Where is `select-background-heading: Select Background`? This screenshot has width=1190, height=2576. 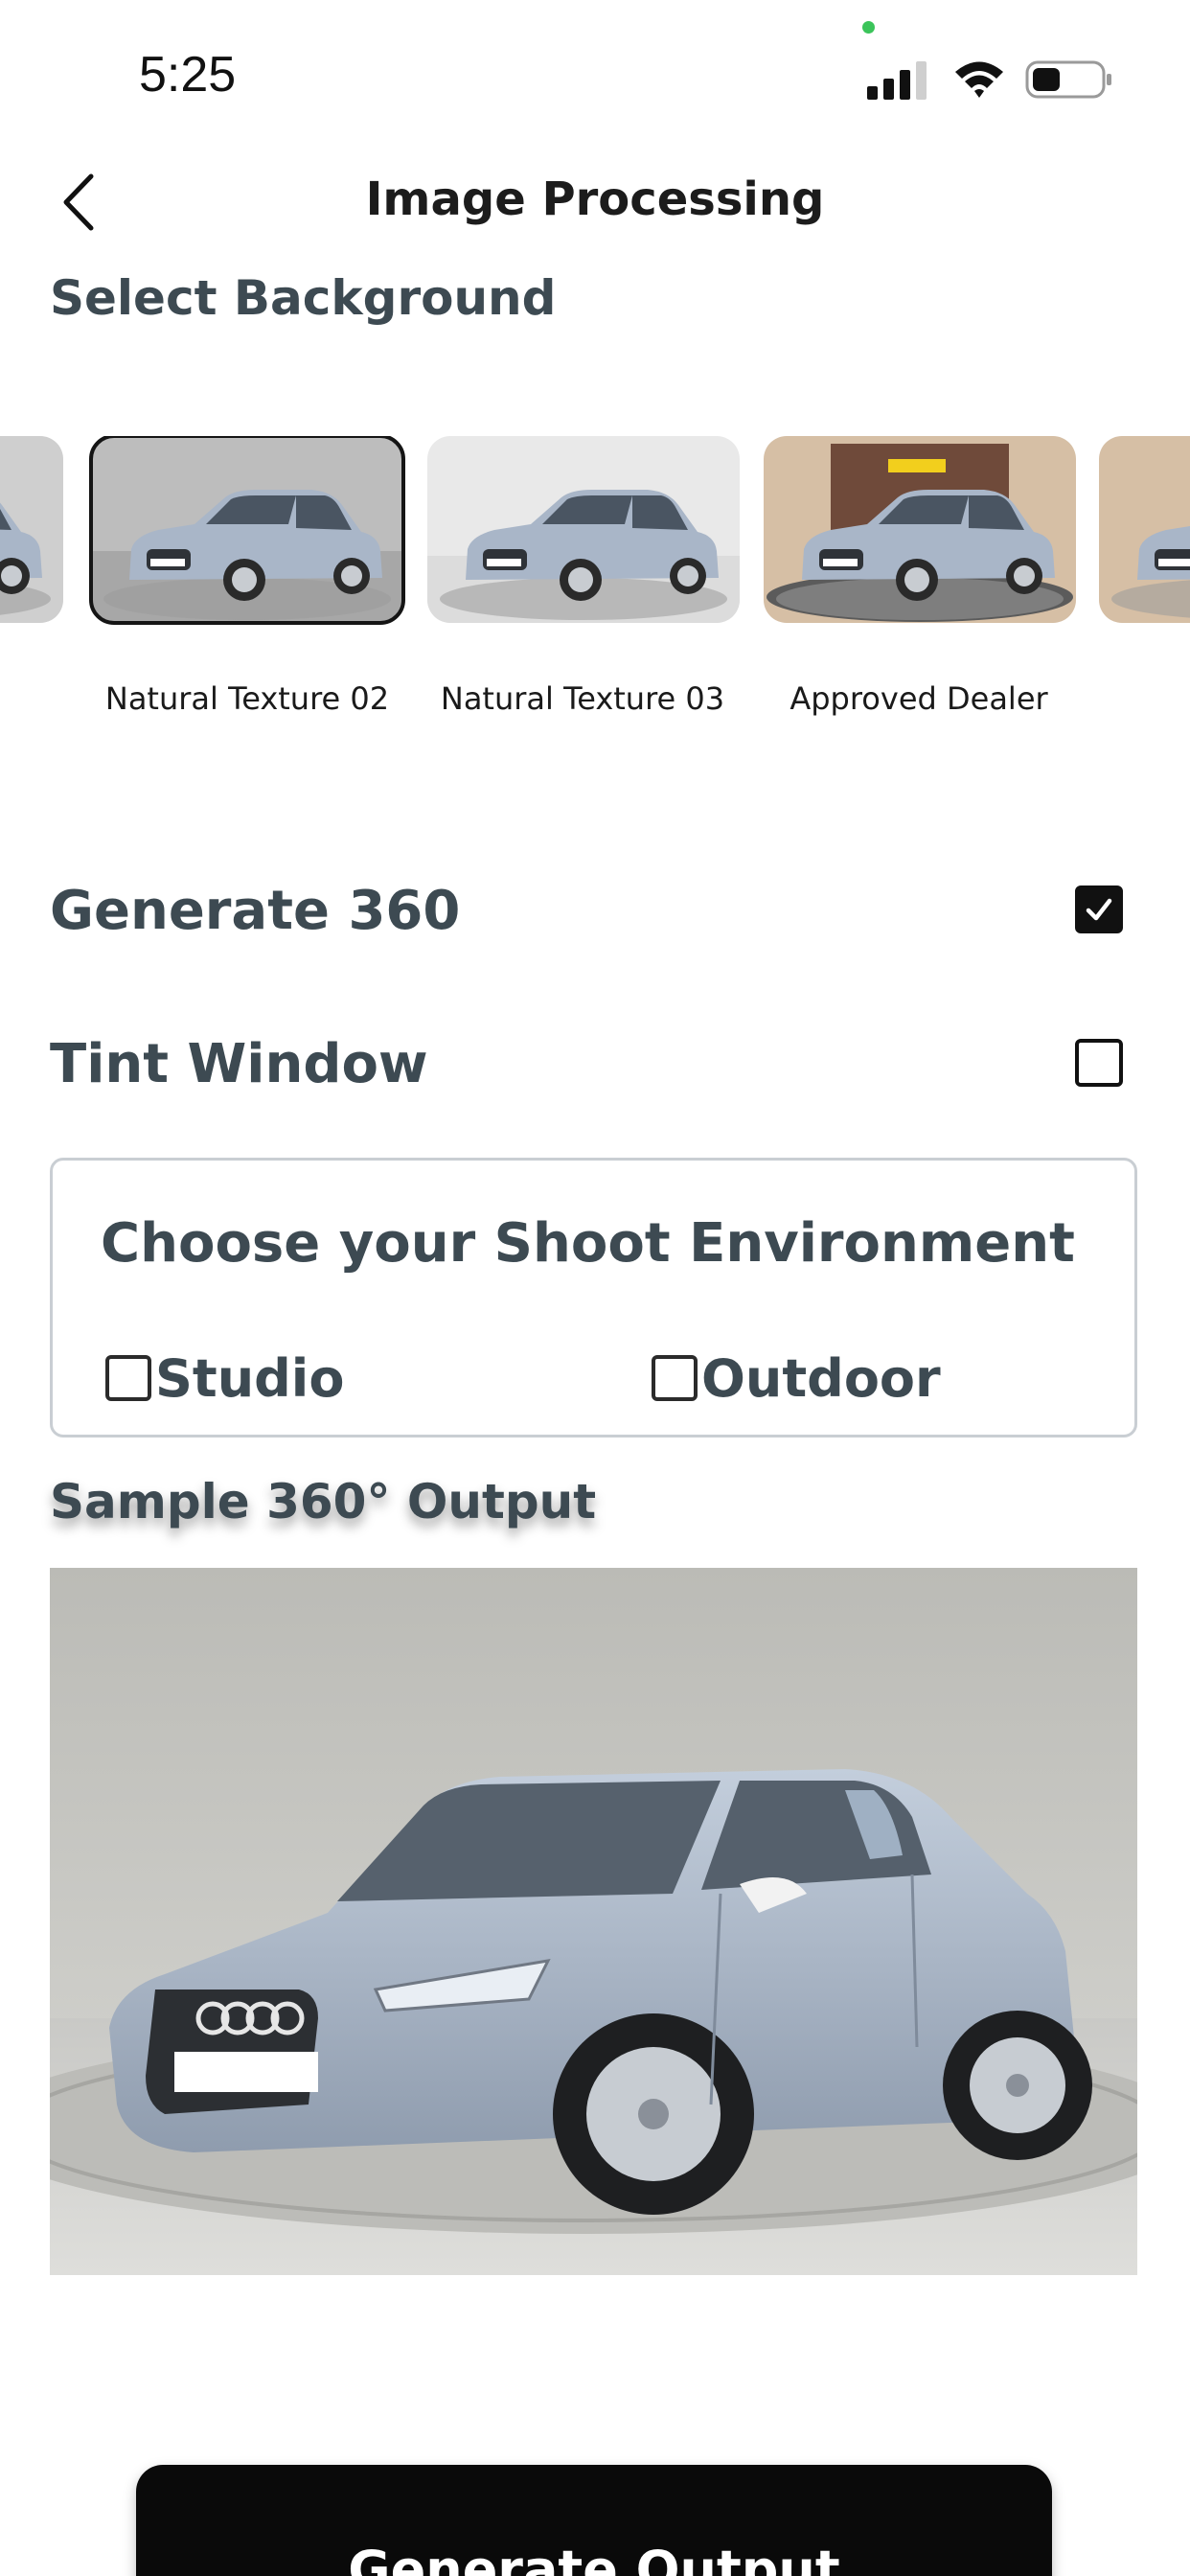 select-background-heading: Select Background is located at coordinates (303, 298).